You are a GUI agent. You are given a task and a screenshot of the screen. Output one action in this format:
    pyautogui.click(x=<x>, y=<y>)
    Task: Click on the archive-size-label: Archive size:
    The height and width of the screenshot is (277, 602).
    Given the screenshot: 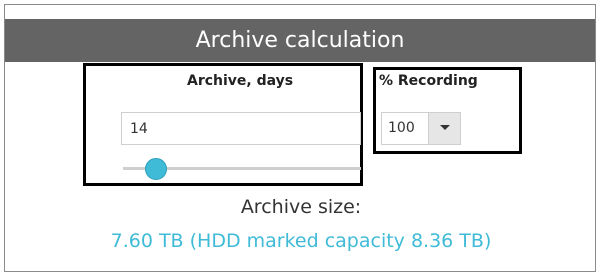 What is the action you would take?
    pyautogui.click(x=301, y=207)
    